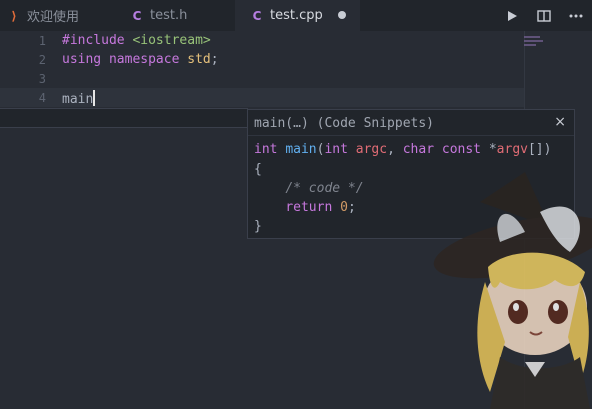 The height and width of the screenshot is (409, 592). I want to click on keyword-const: const, so click(461, 149).